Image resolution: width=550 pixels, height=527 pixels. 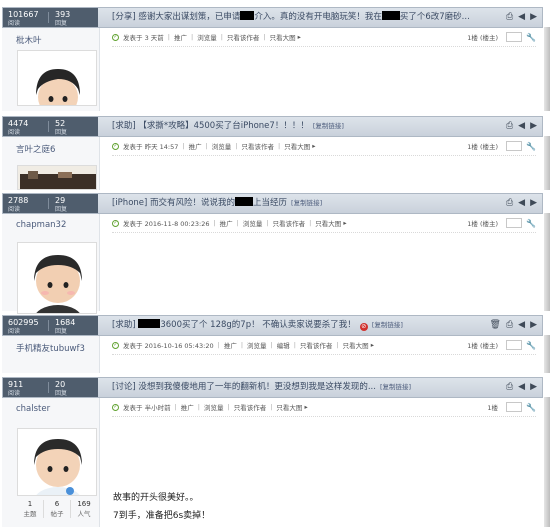 What do you see at coordinates (72, 325) in the screenshot?
I see `replies-stat: 1684 回复` at bounding box center [72, 325].